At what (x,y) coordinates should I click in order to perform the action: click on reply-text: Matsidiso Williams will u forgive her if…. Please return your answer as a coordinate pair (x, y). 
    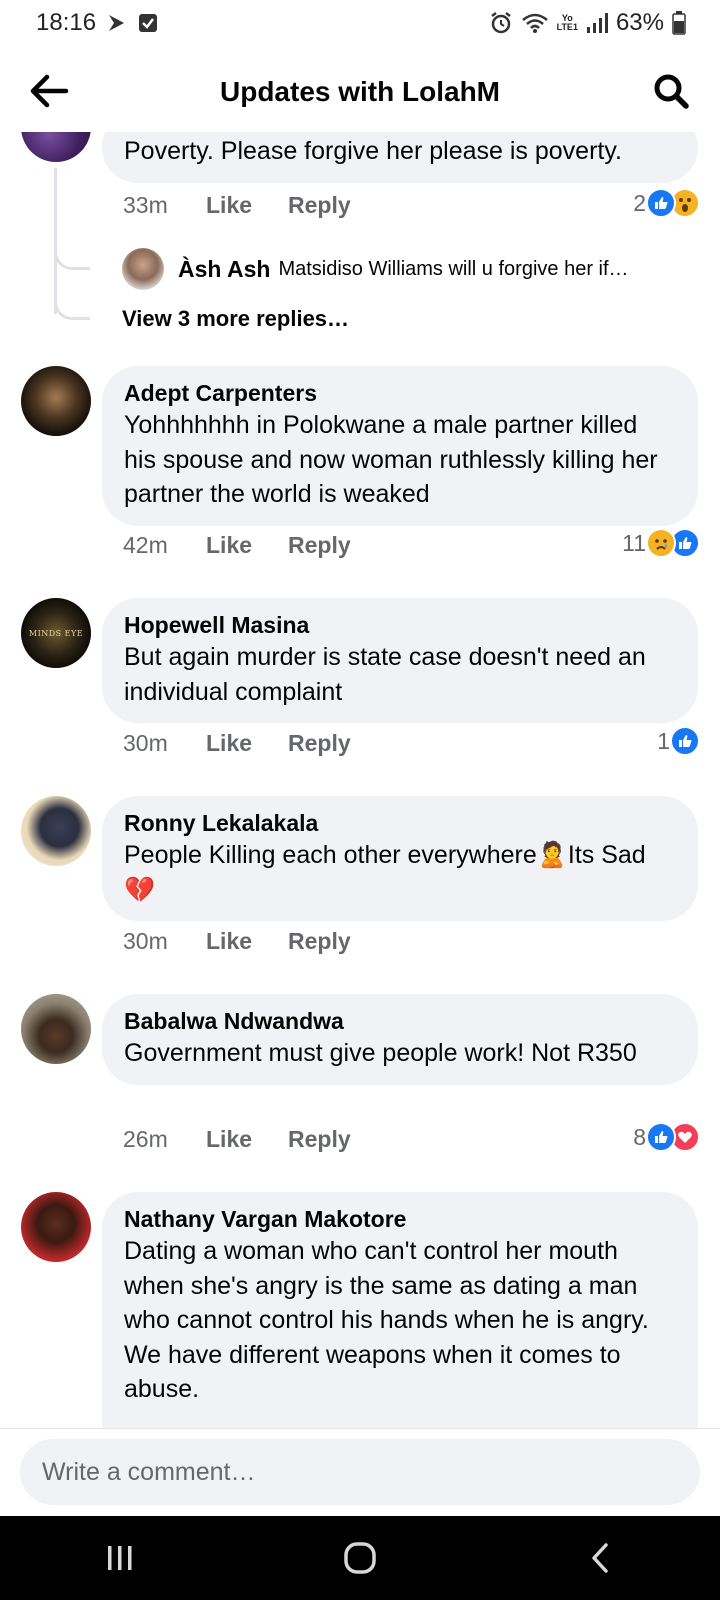
    Looking at the image, I should click on (453, 268).